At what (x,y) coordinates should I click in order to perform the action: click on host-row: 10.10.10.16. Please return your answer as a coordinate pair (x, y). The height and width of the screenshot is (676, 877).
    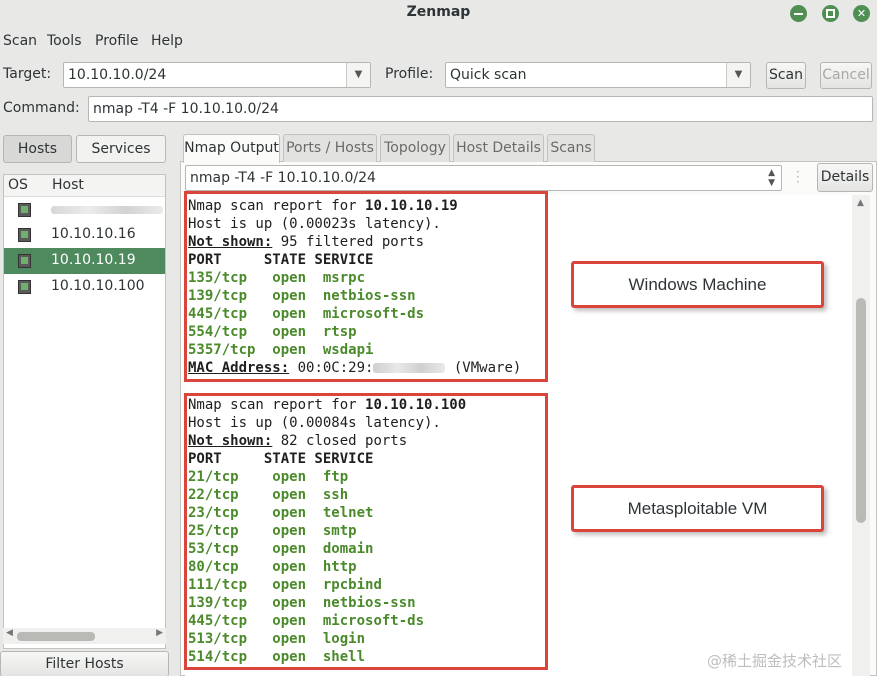
    Looking at the image, I should click on (84, 235).